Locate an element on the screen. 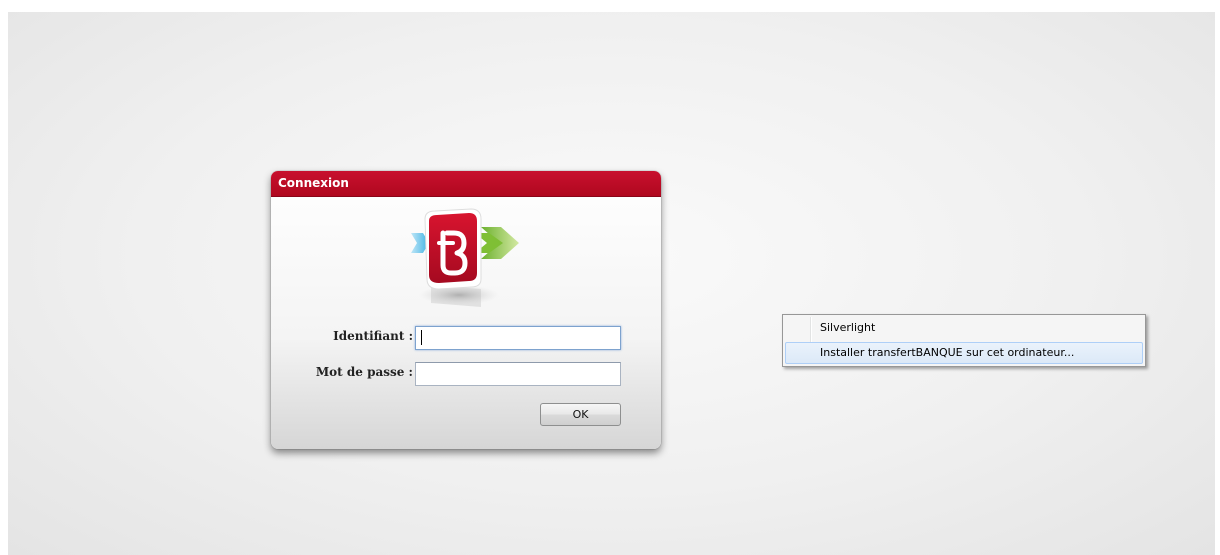 The width and height of the screenshot is (1220, 555). password-label: Mot de passe : is located at coordinates (364, 372).